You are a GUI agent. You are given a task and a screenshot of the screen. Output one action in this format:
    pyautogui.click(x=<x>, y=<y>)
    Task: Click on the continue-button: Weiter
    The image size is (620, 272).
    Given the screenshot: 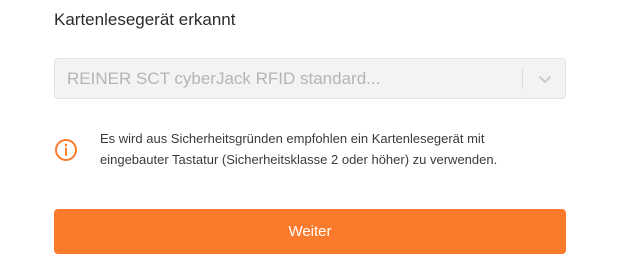 What is the action you would take?
    pyautogui.click(x=310, y=231)
    